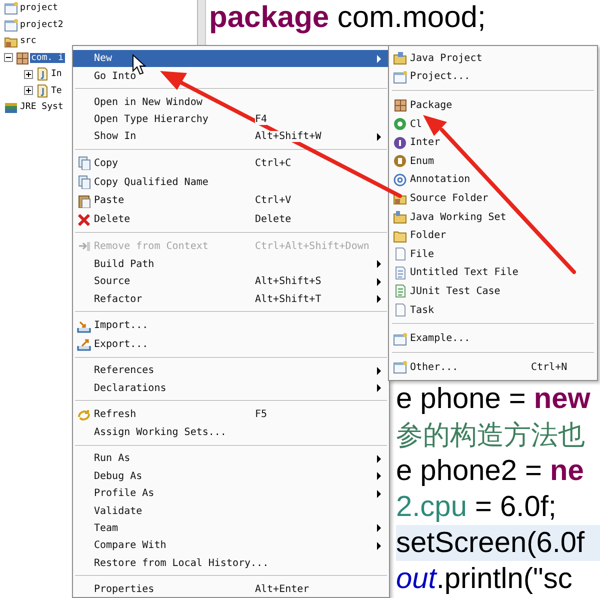  Describe the element at coordinates (231, 265) in the screenshot. I see `menu-item: Build Path` at that location.